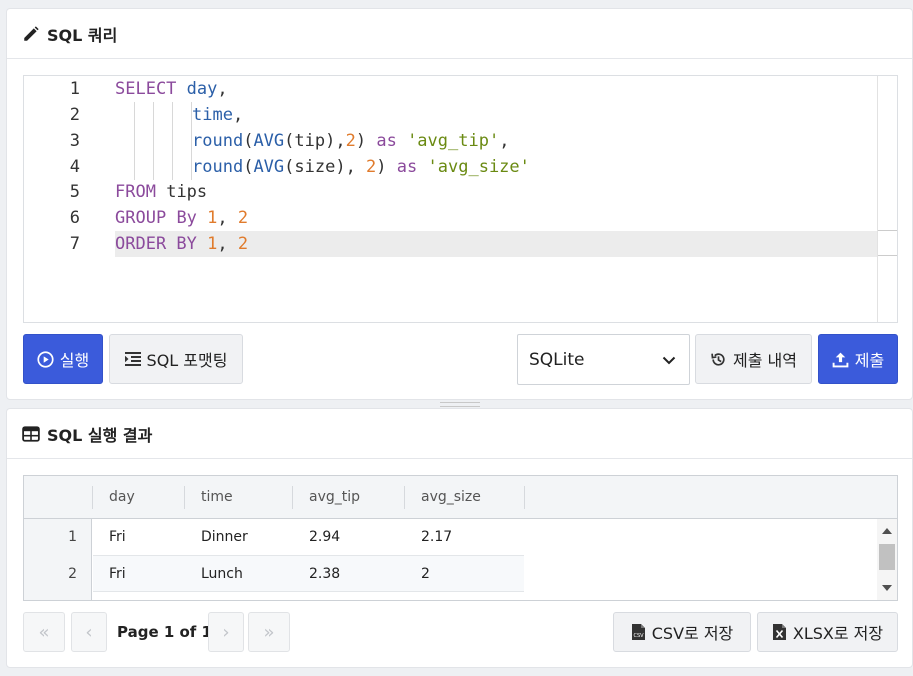  I want to click on play-circle-icon, so click(45, 359).